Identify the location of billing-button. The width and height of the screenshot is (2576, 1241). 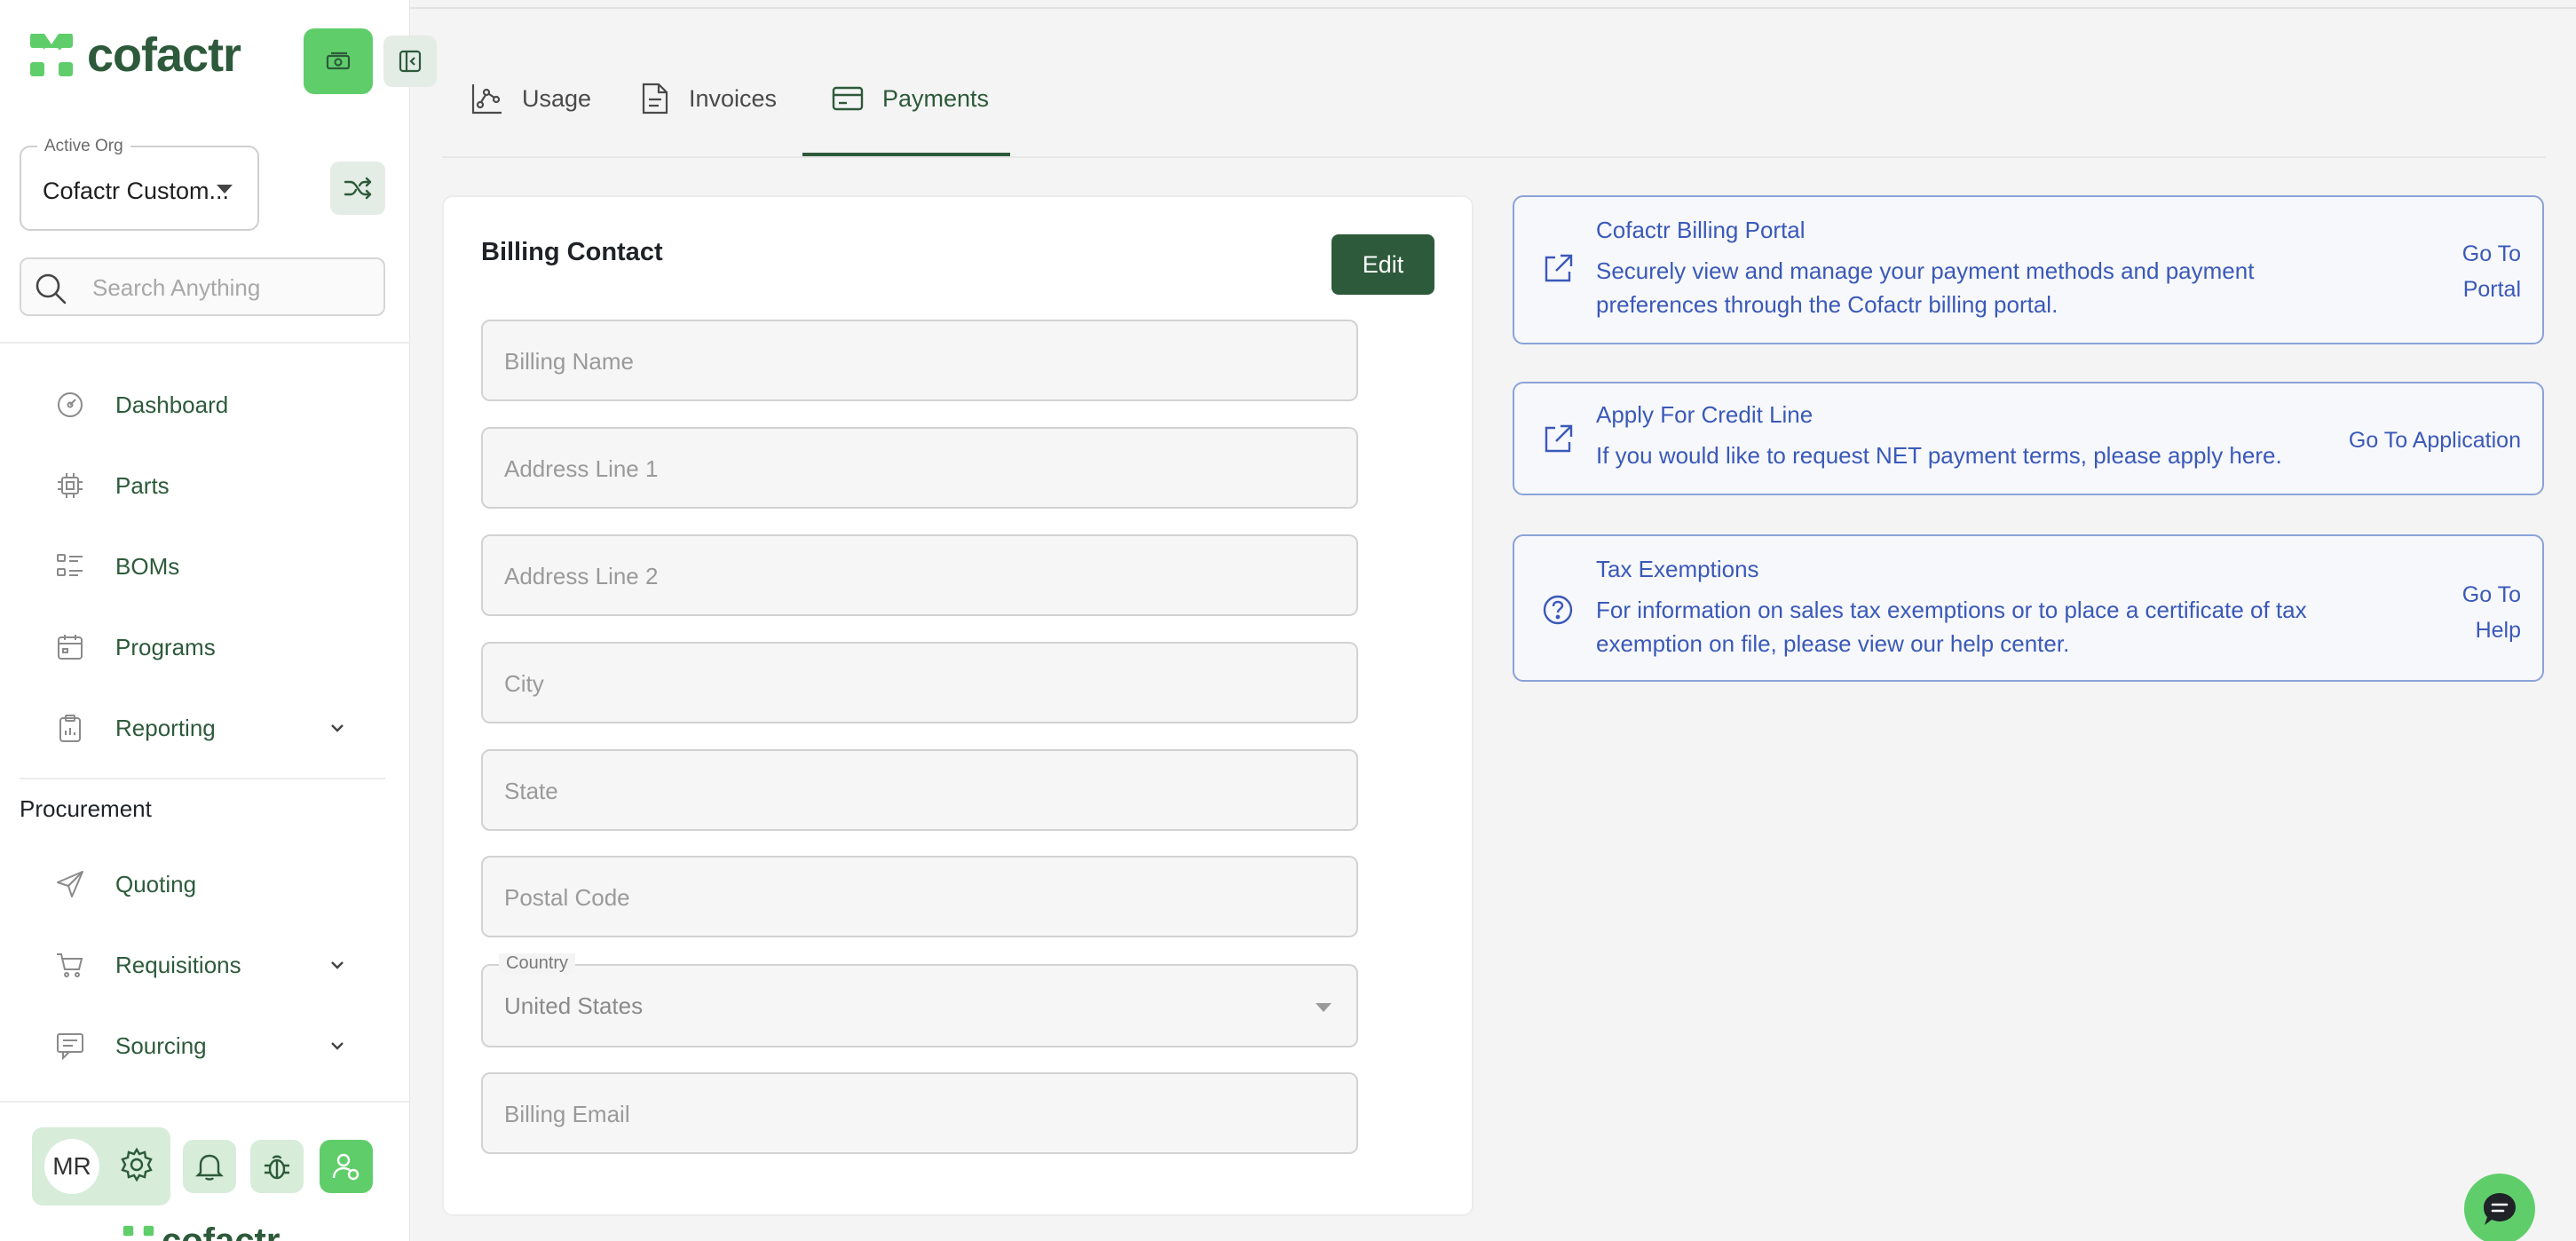
(338, 61).